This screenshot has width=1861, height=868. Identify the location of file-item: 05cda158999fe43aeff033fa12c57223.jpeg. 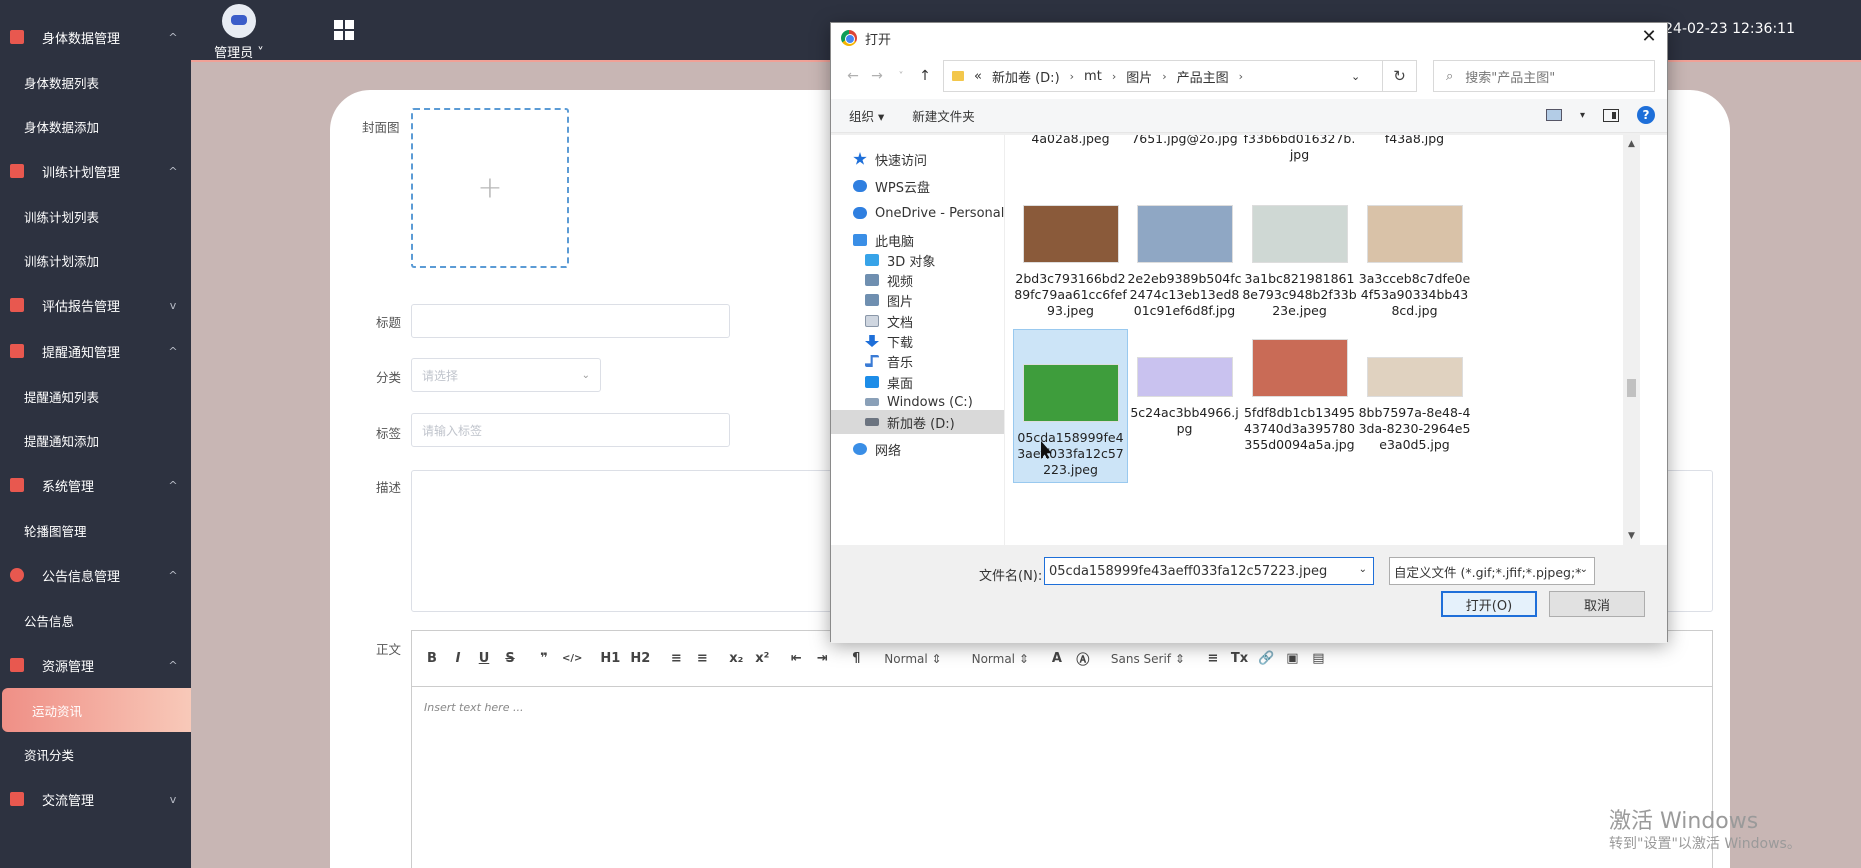
(1070, 406).